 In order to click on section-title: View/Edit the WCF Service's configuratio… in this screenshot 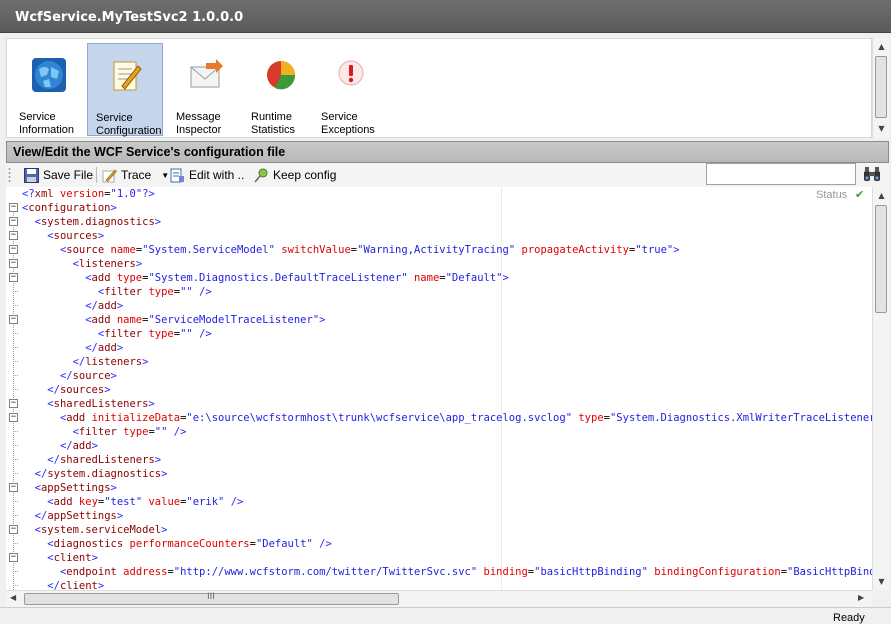, I will do `click(149, 152)`.